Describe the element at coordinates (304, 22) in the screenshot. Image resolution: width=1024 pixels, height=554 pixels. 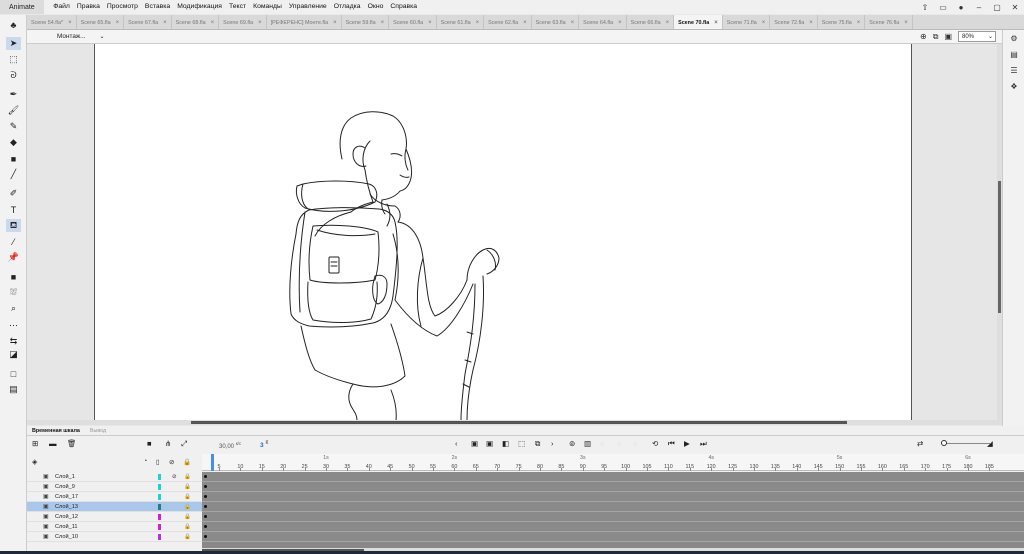
I see `document-tab: [РЕФЕРЕНС] Монте.fla ×` at that location.